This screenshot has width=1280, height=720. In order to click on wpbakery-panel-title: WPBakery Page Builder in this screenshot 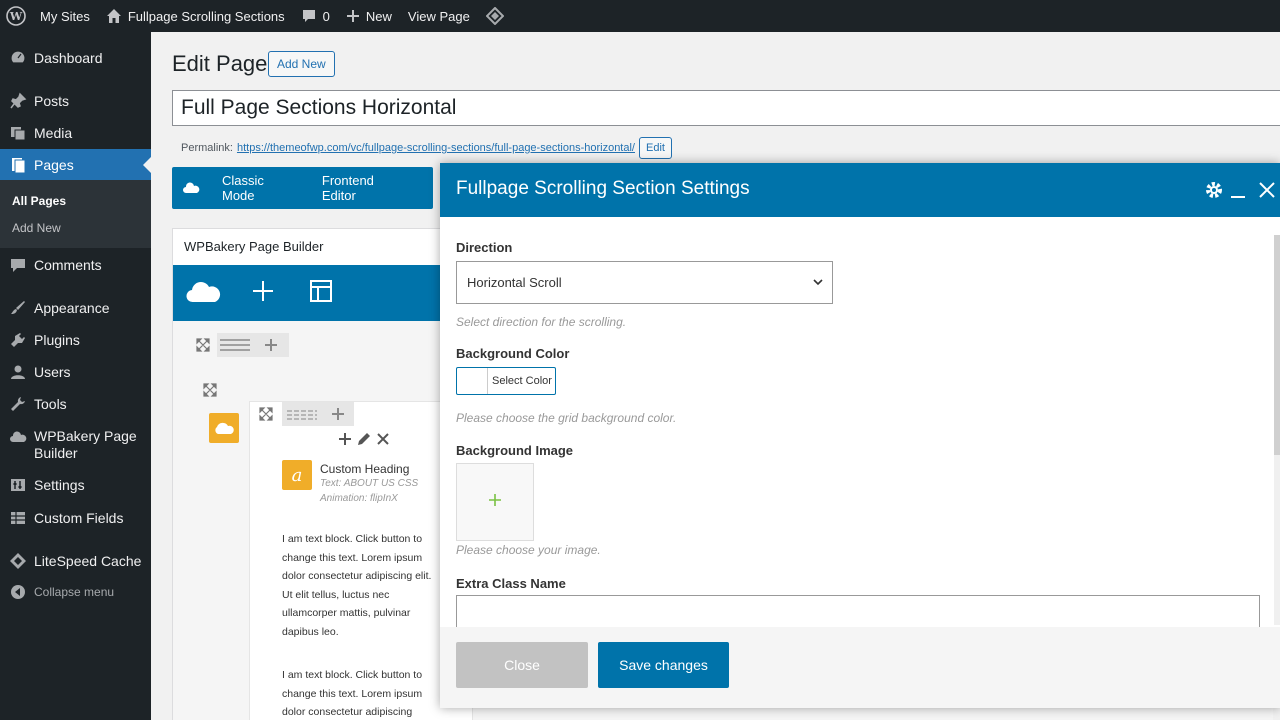, I will do `click(254, 246)`.